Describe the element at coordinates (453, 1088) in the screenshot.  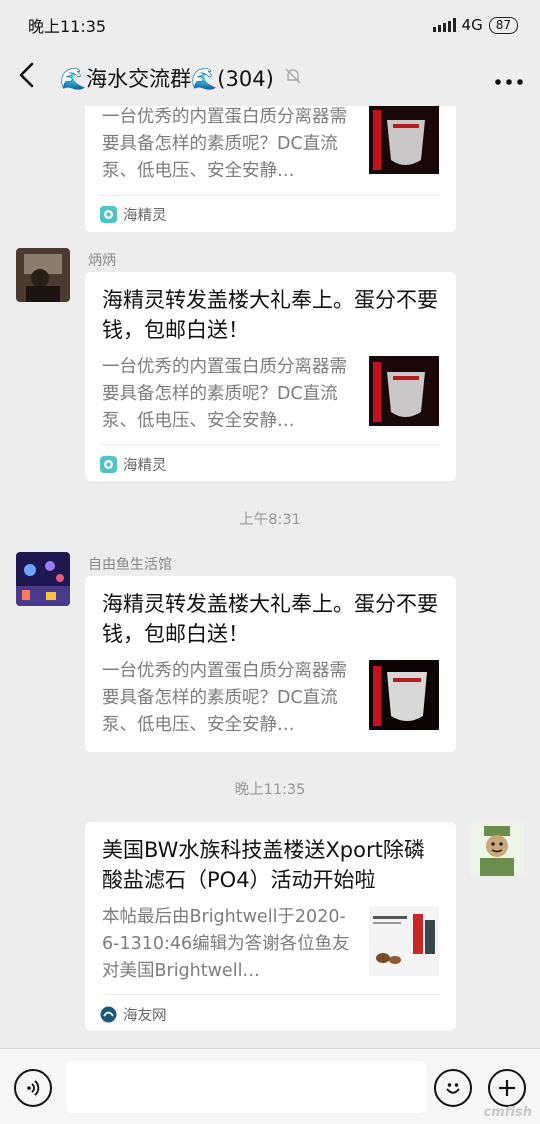
I see `emoji-button` at that location.